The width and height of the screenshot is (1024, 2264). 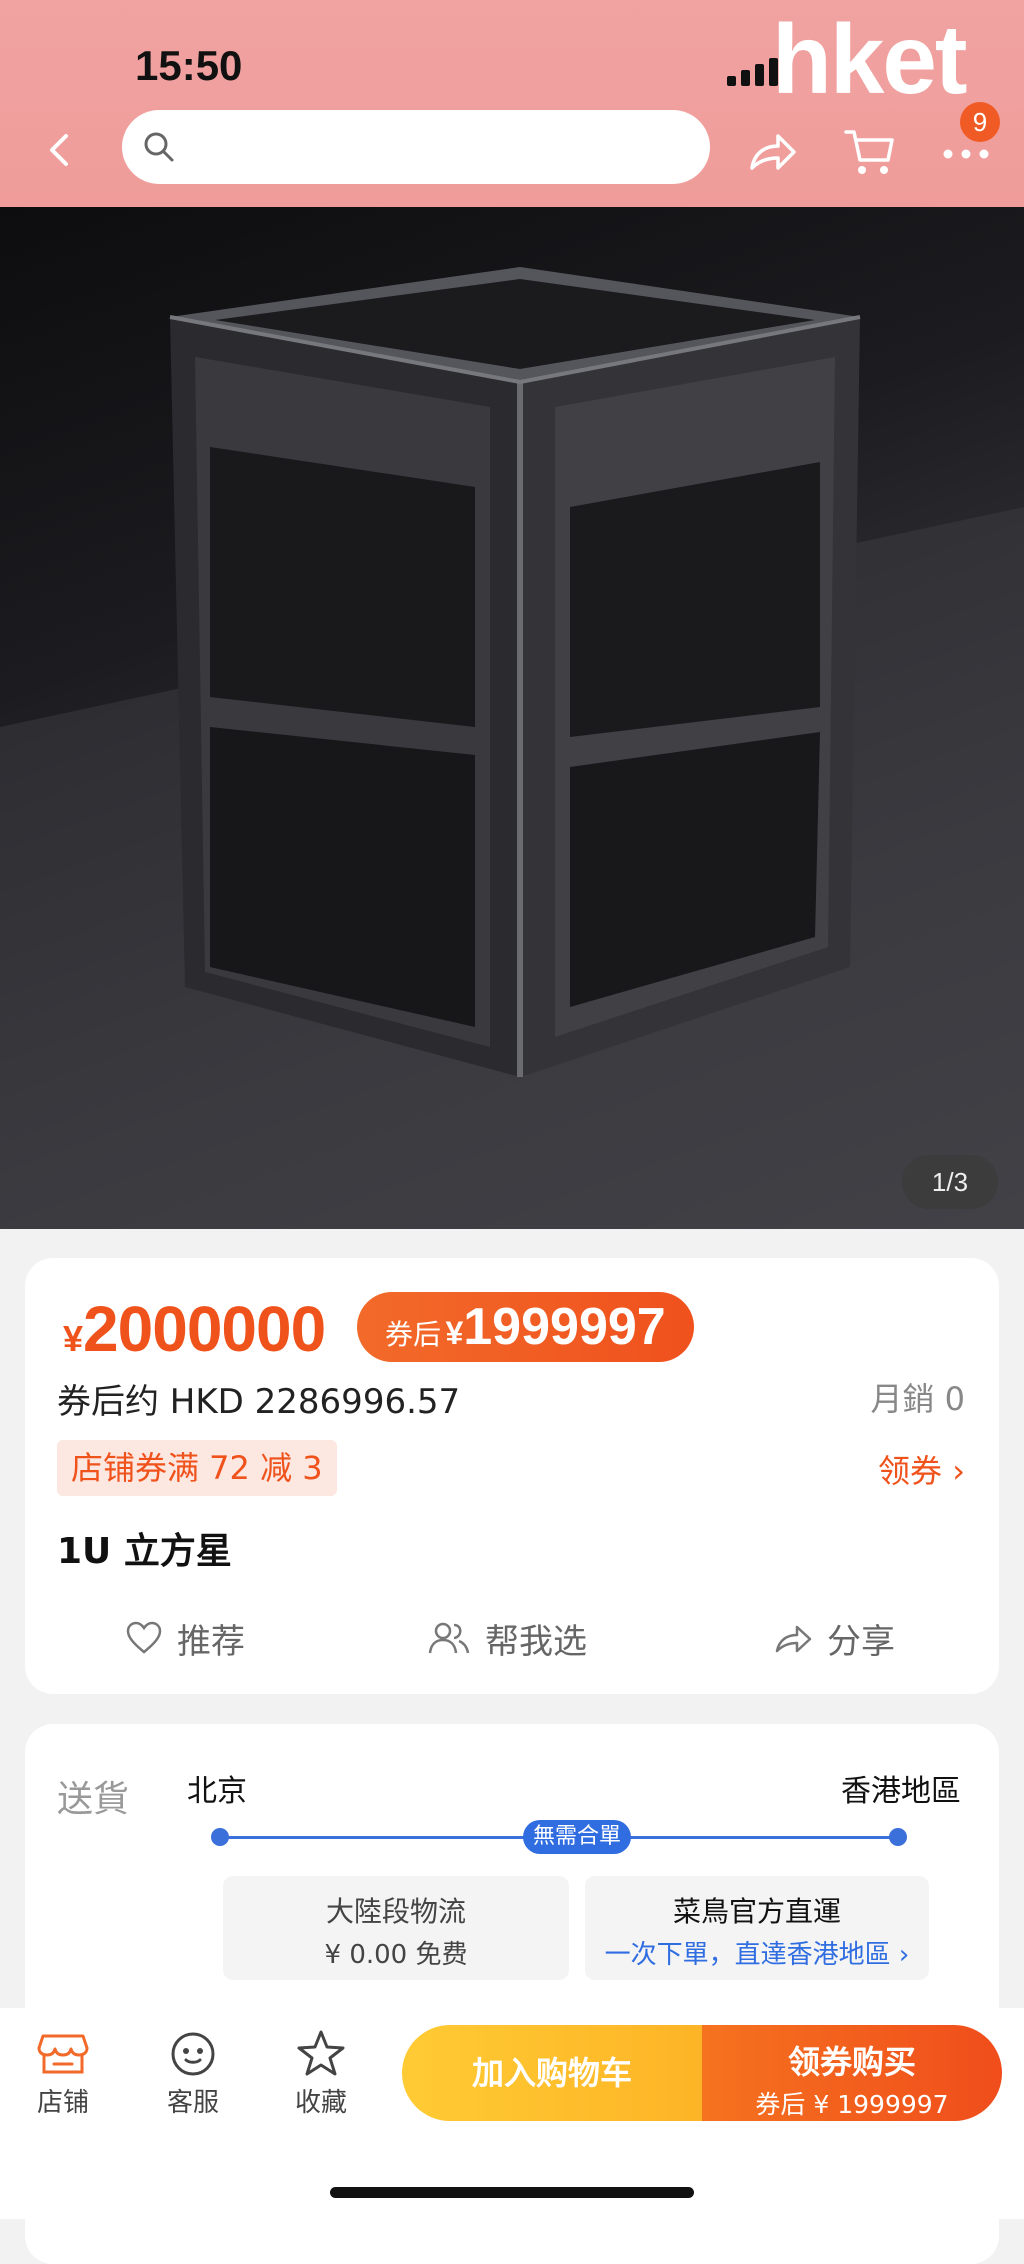 I want to click on search-bar, so click(x=416, y=147).